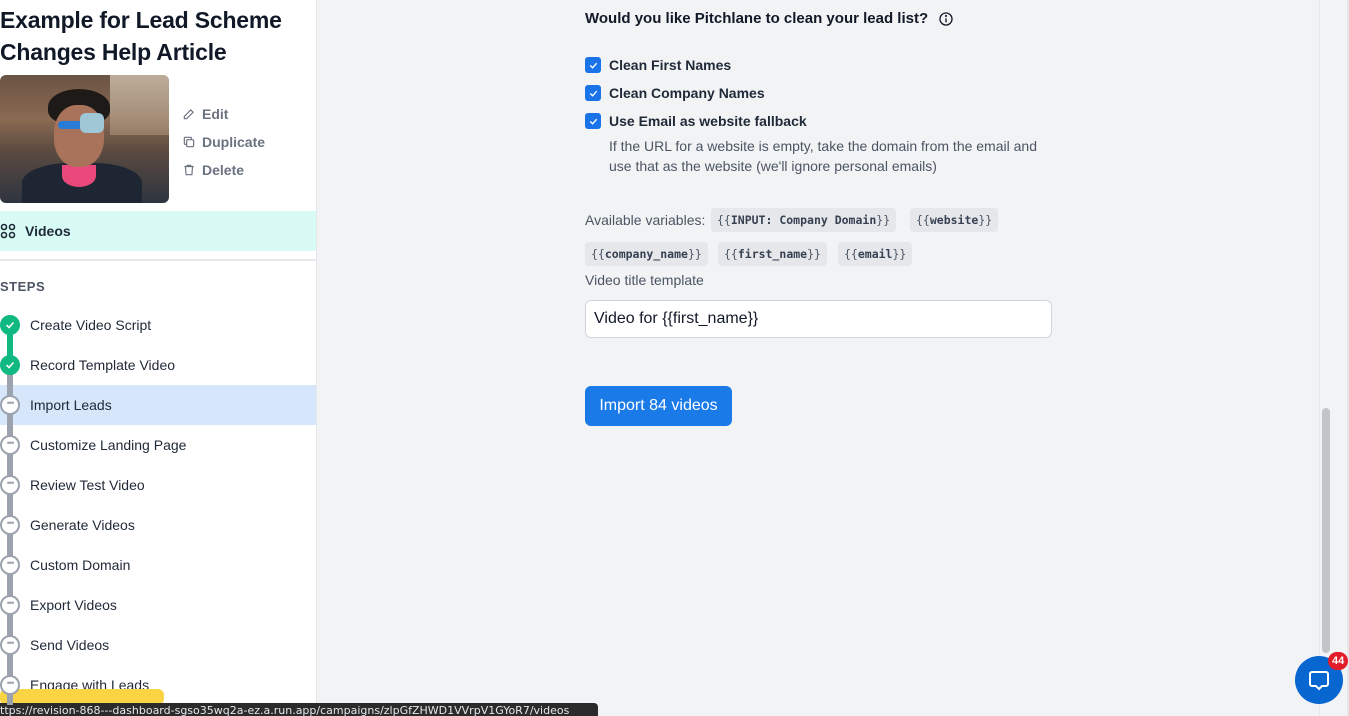 The image size is (1349, 716). I want to click on video-thumbnail, so click(84, 139).